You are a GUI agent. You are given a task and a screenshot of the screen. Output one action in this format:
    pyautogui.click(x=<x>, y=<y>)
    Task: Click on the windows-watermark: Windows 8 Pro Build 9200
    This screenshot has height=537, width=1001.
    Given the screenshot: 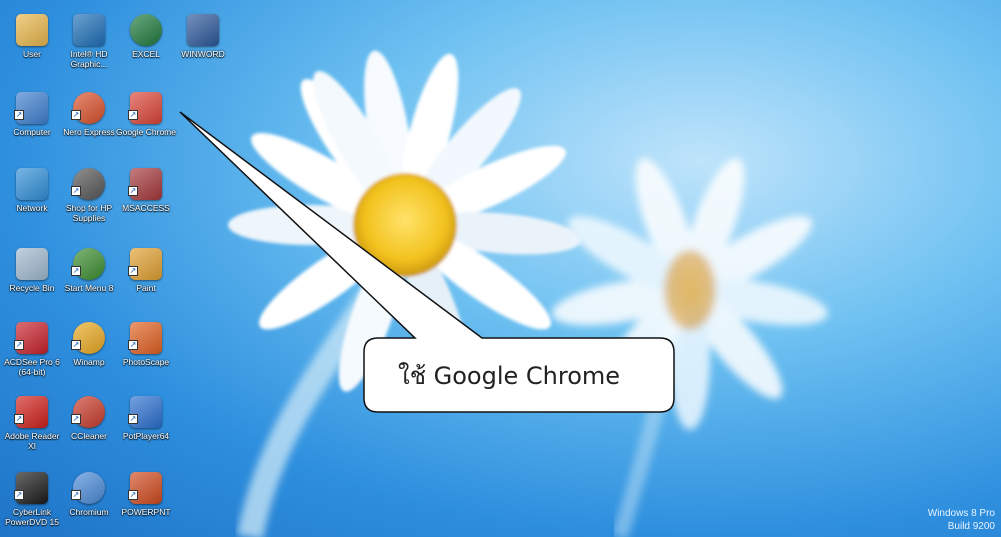 What is the action you would take?
    pyautogui.click(x=961, y=520)
    